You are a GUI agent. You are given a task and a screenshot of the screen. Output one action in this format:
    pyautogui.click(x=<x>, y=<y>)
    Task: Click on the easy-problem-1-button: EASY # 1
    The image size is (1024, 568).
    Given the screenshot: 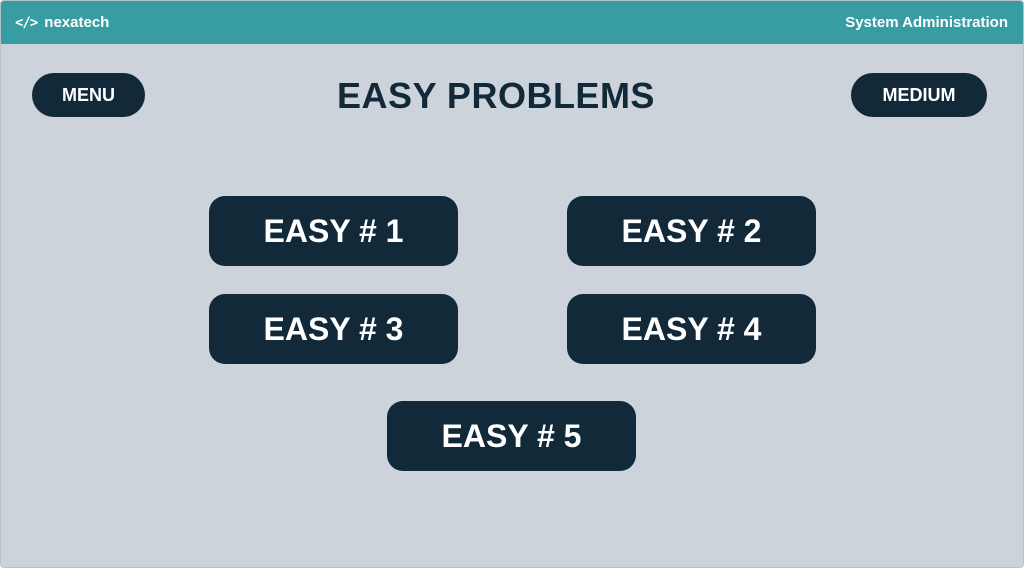 What is the action you would take?
    pyautogui.click(x=333, y=231)
    